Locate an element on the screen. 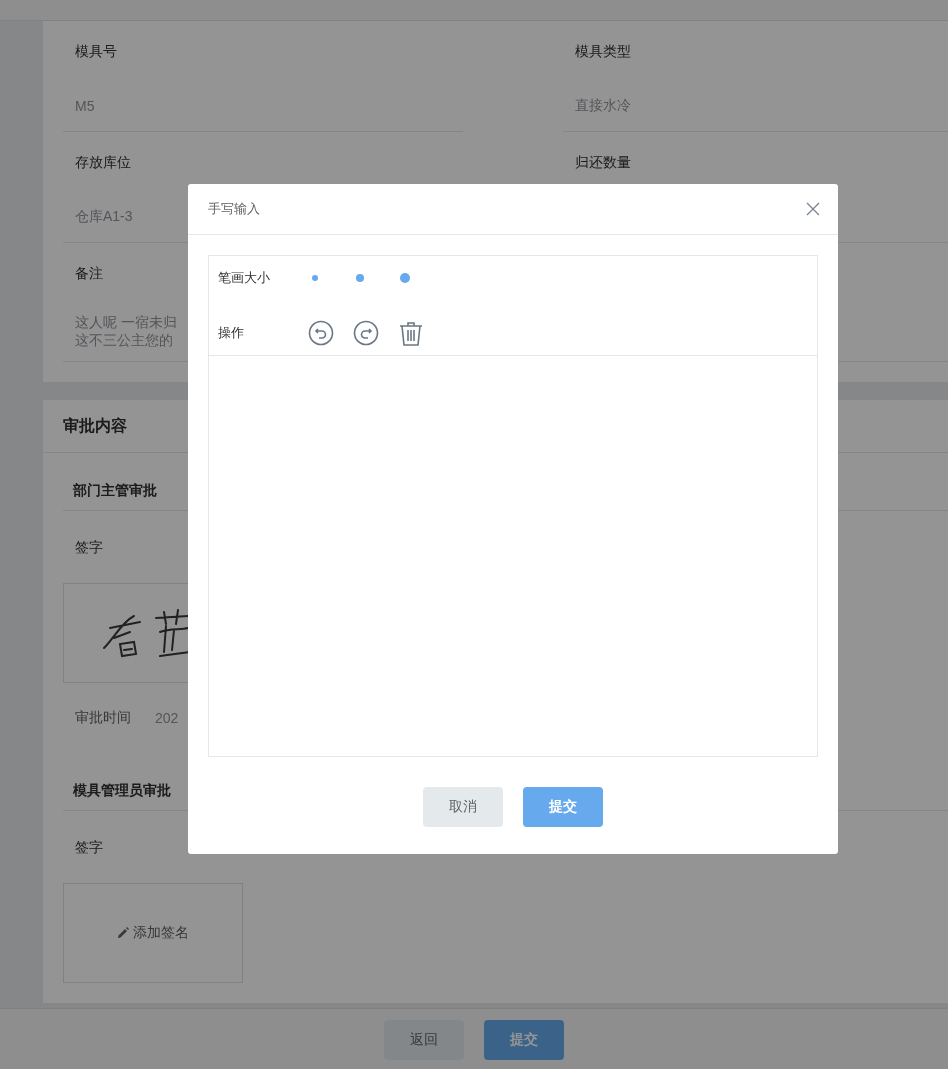 This screenshot has height=1069, width=948. remark-text: 这人呢 一宿未归 is located at coordinates (126, 322).